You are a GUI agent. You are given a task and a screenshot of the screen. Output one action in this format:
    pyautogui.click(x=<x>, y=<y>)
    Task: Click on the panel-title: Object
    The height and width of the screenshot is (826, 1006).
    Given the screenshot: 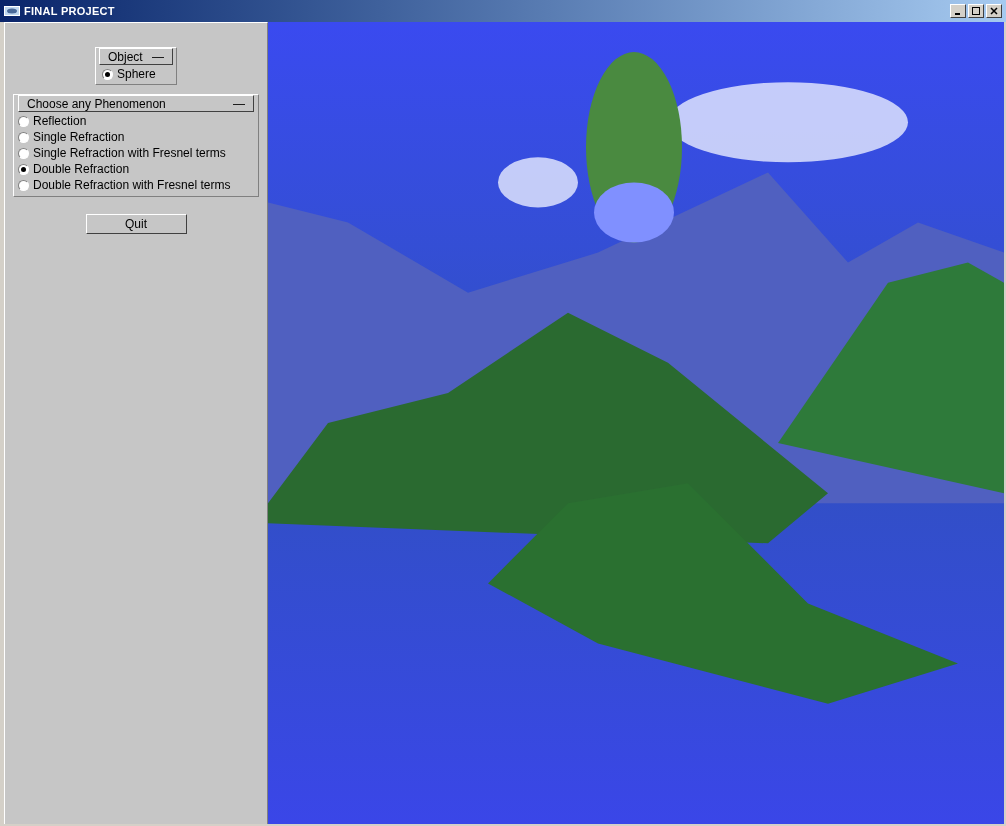 What is the action you would take?
    pyautogui.click(x=125, y=56)
    